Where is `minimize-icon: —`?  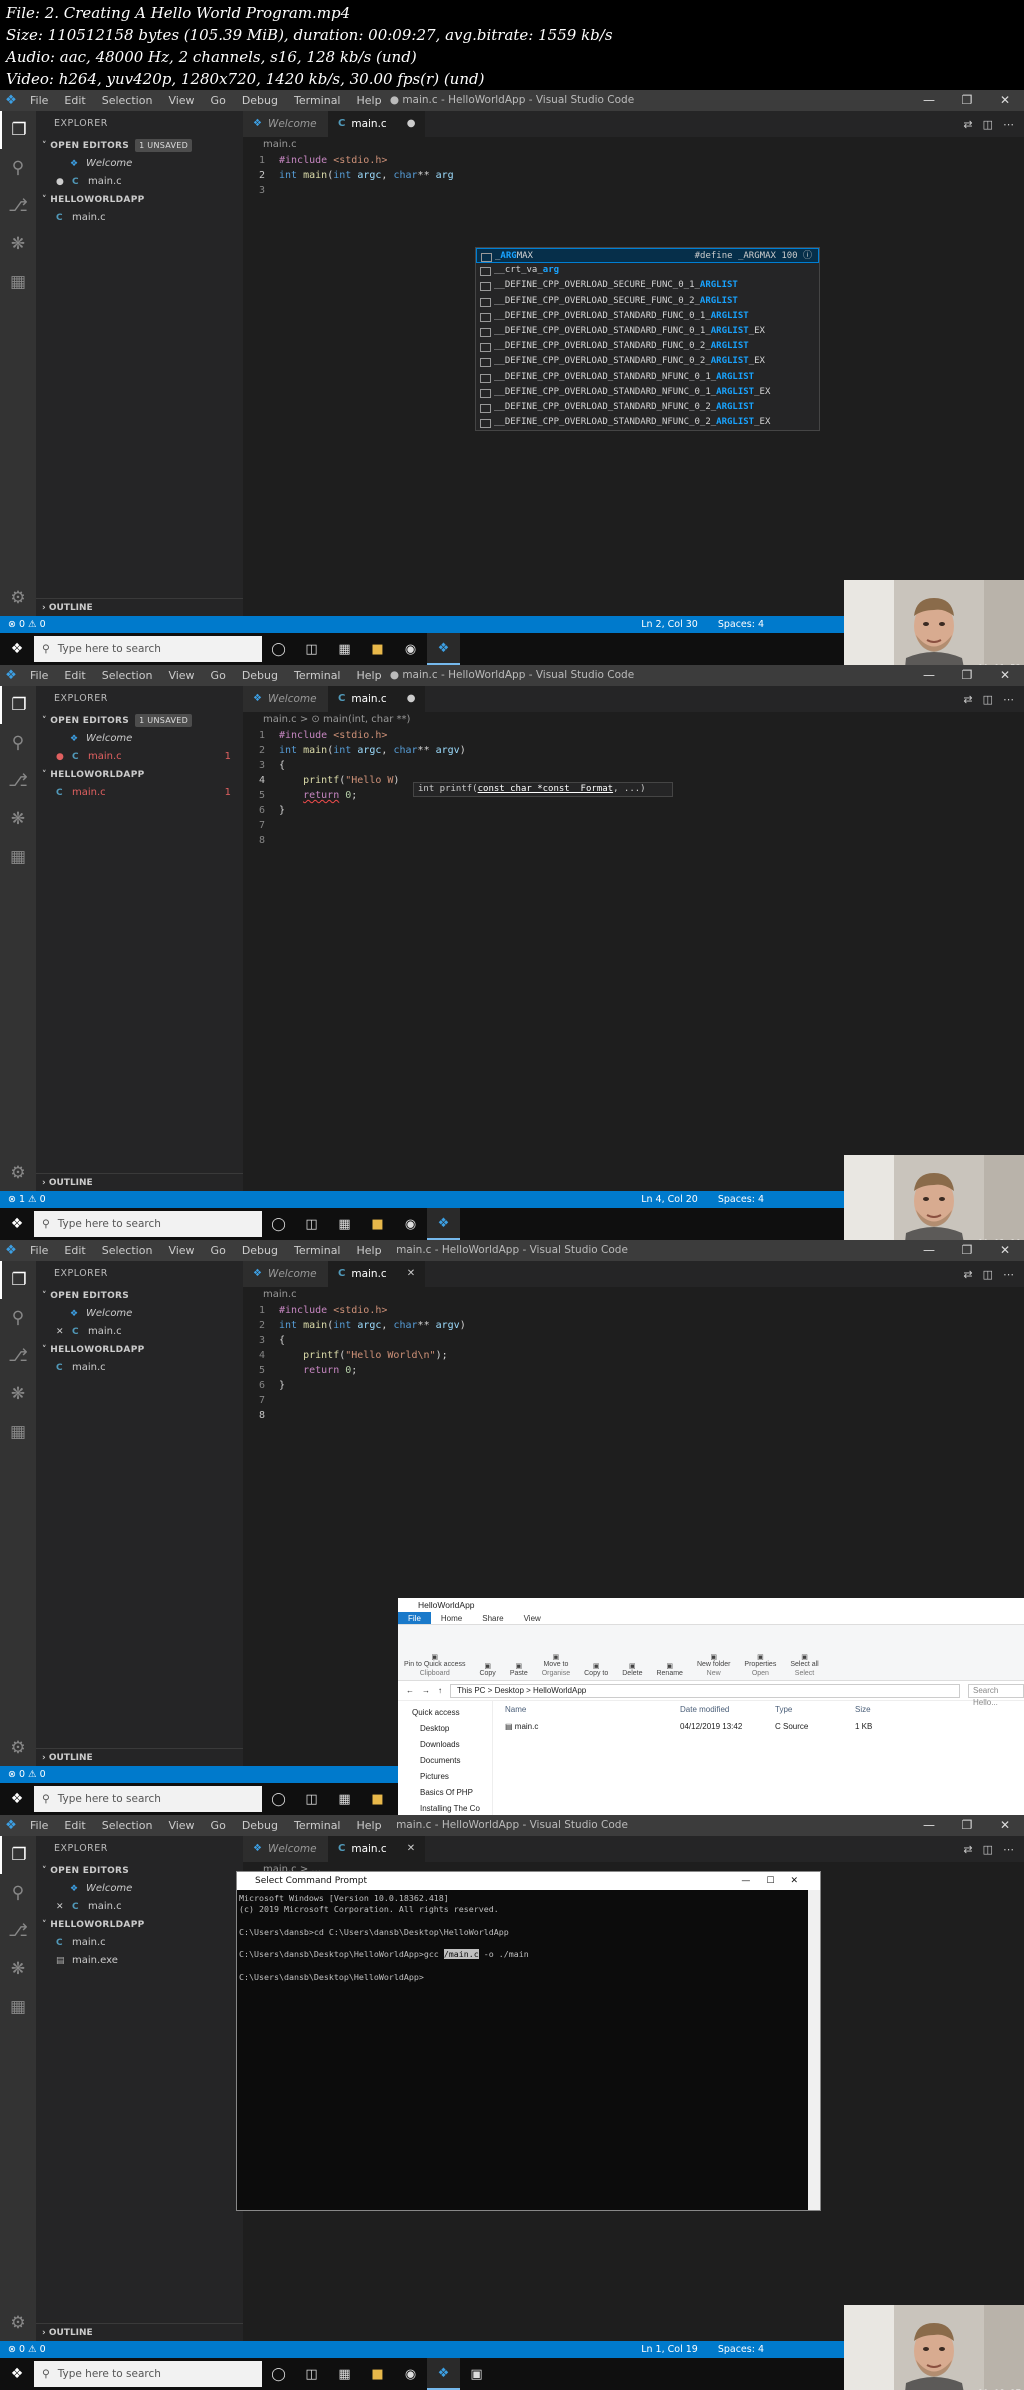 minimize-icon: — is located at coordinates (929, 100).